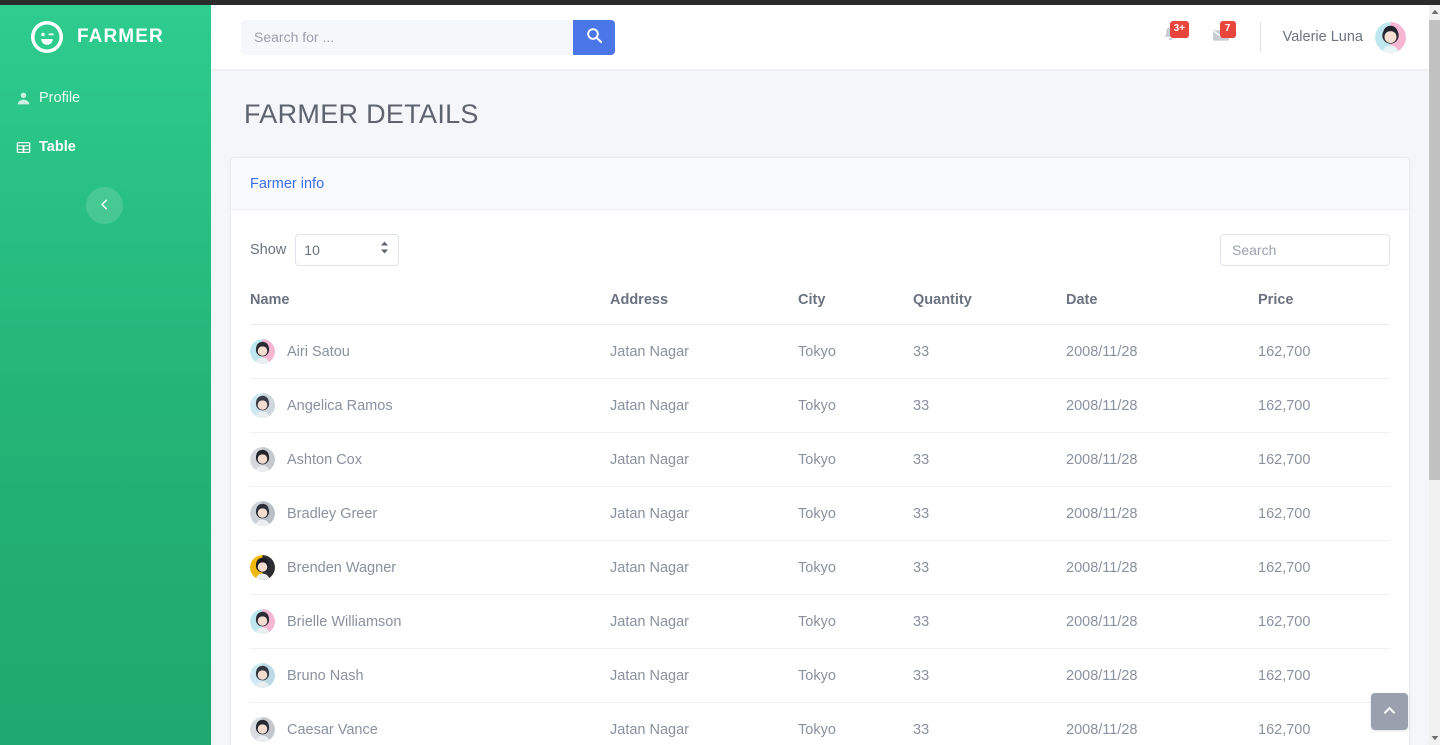 The width and height of the screenshot is (1440, 745). I want to click on row-name-text: Brenden Wagner, so click(342, 567).